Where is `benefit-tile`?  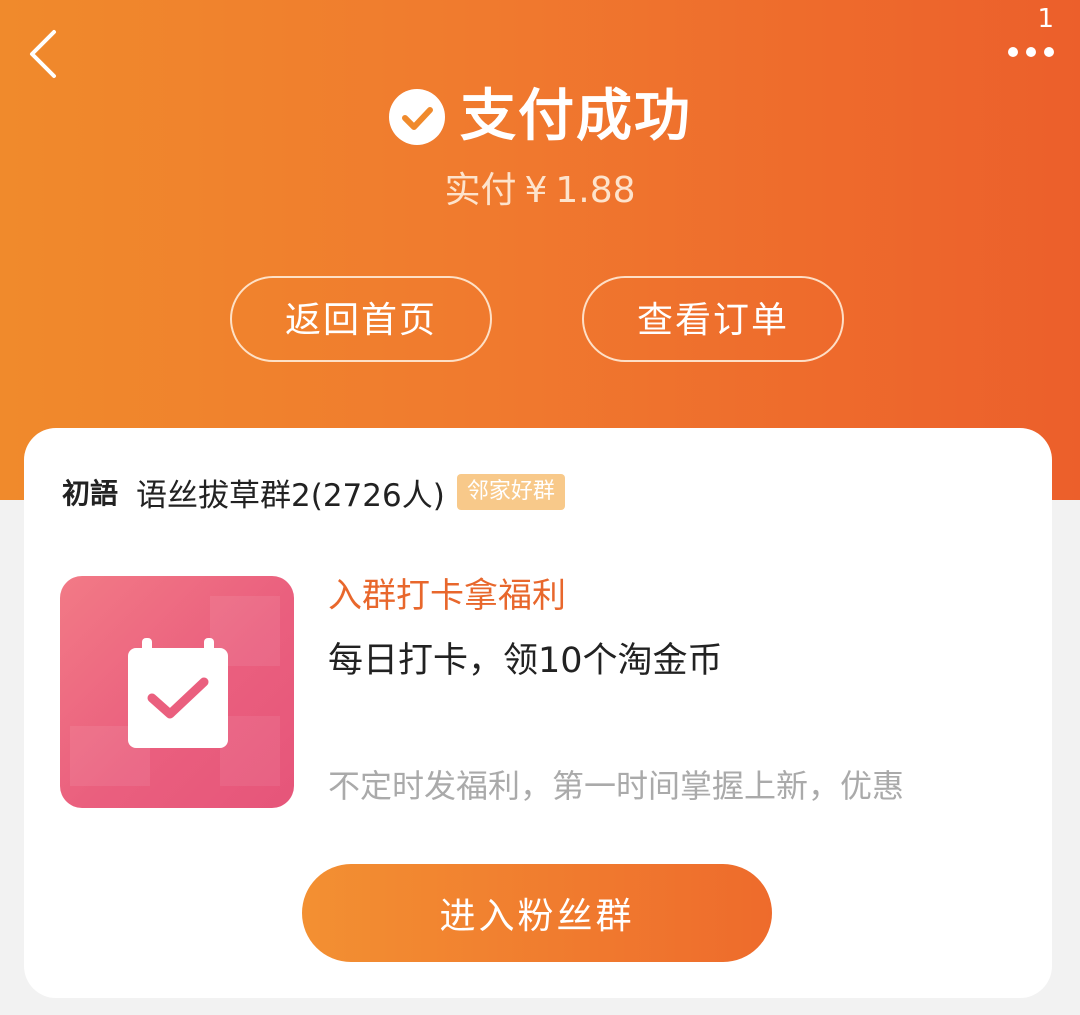
benefit-tile is located at coordinates (177, 692).